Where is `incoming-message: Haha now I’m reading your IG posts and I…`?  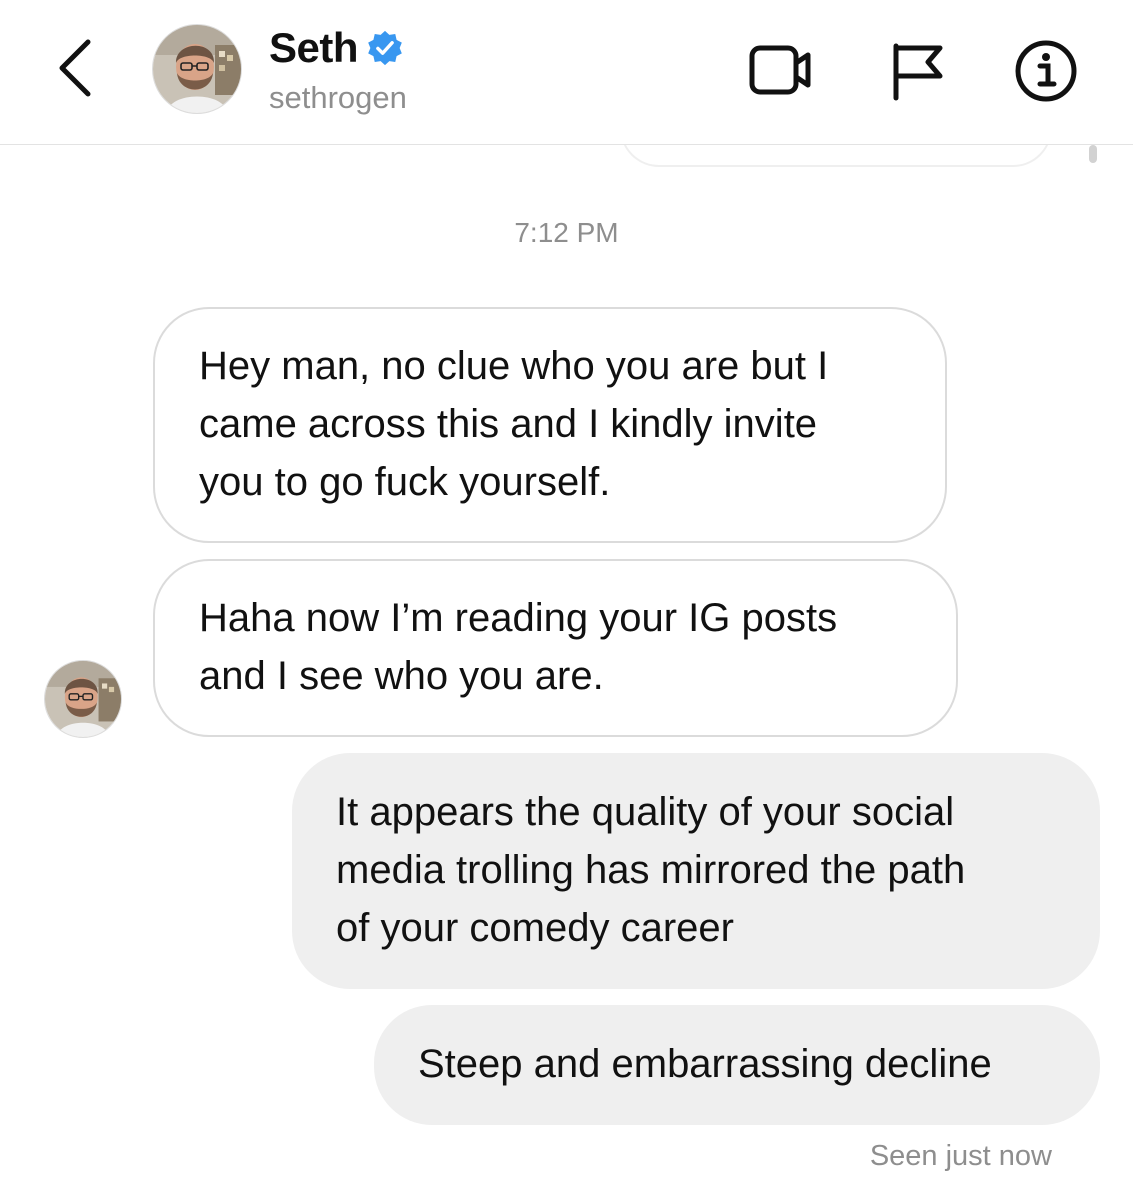
incoming-message: Haha now I’m reading your IG posts and I… is located at coordinates (555, 648).